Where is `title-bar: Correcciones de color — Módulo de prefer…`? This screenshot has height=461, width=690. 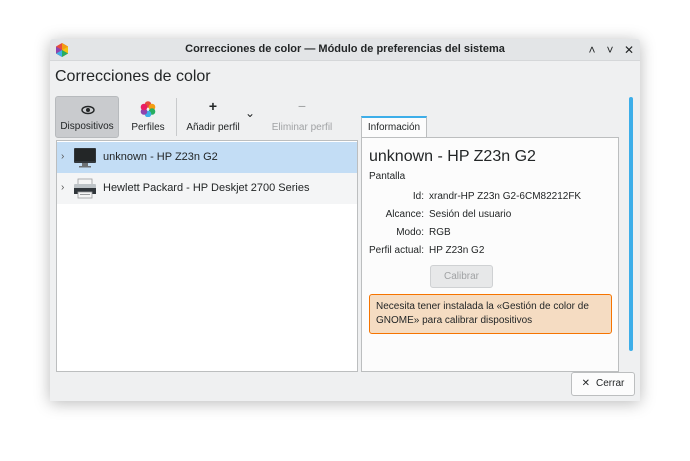
title-bar: Correcciones de color — Módulo de prefer… is located at coordinates (345, 50).